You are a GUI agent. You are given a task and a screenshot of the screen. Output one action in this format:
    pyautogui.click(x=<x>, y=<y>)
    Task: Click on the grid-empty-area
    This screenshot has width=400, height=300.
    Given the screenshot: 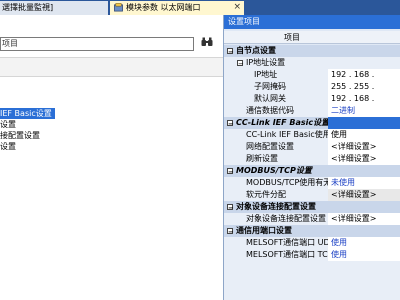 What is the action you would take?
    pyautogui.click(x=312, y=280)
    